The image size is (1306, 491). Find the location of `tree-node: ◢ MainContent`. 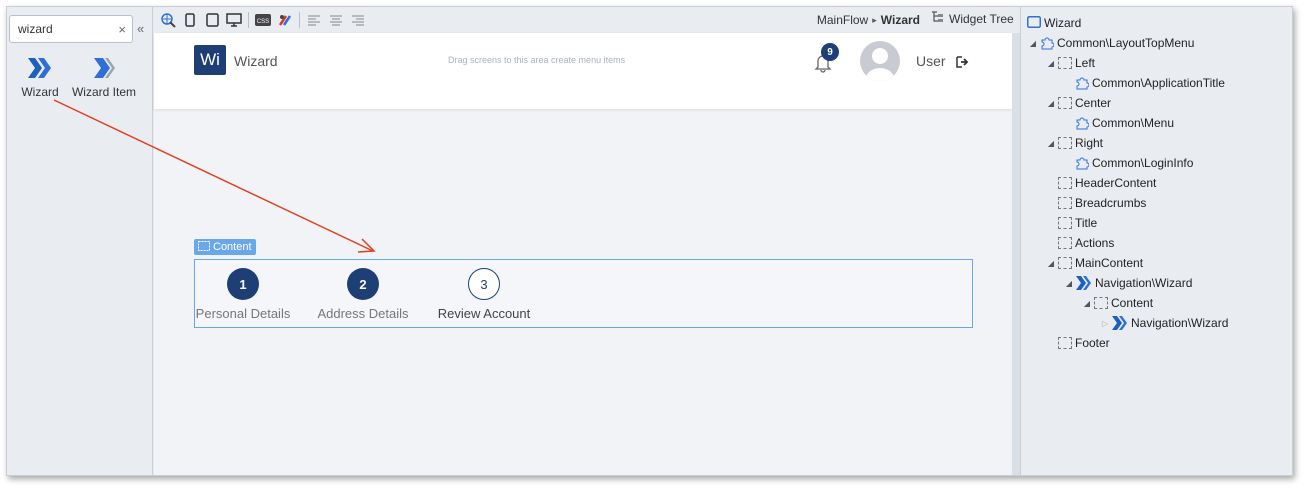

tree-node: ◢ MainContent is located at coordinates (1095, 263).